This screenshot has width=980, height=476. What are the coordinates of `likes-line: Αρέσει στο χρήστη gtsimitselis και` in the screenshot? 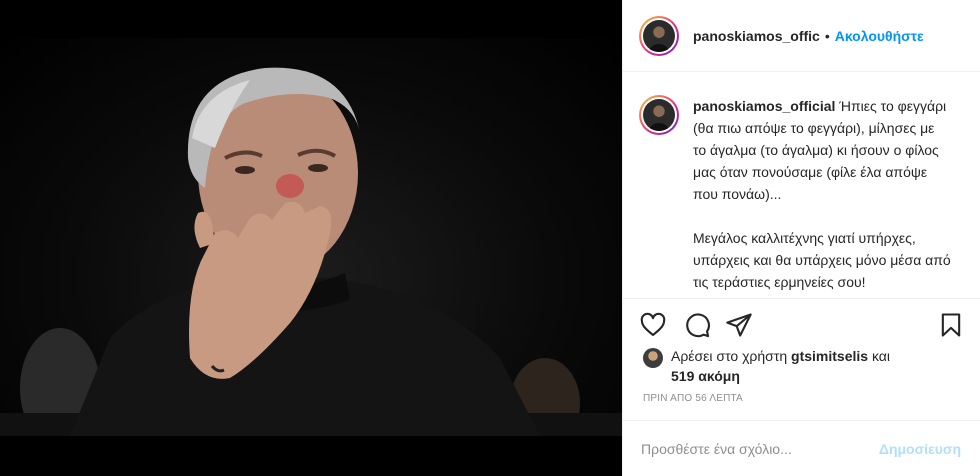 It's located at (780, 356).